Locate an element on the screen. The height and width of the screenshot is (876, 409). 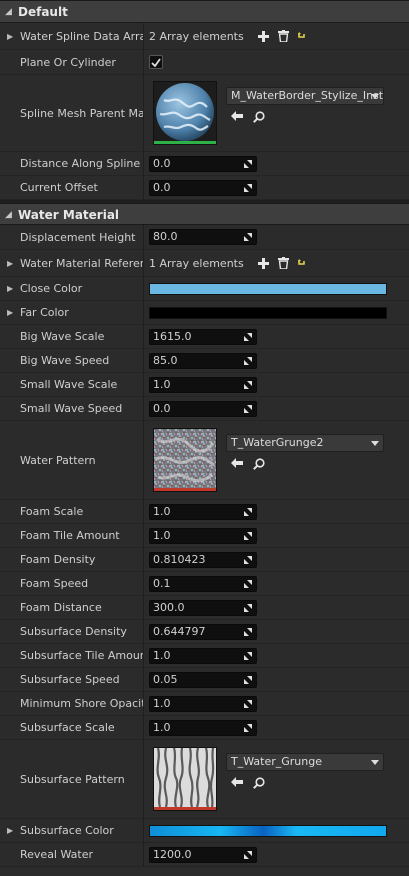
property-label: Current Offset is located at coordinates (59, 187).